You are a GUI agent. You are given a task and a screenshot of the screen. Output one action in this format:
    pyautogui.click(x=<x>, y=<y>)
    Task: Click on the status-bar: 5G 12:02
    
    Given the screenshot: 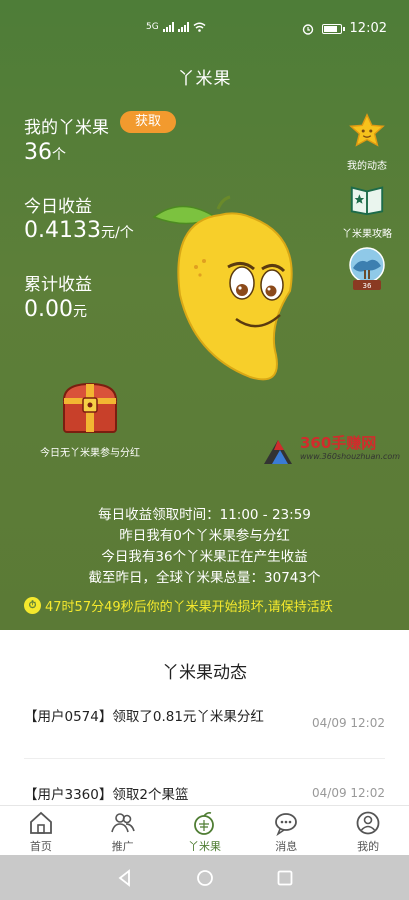 What is the action you would take?
    pyautogui.click(x=204, y=19)
    